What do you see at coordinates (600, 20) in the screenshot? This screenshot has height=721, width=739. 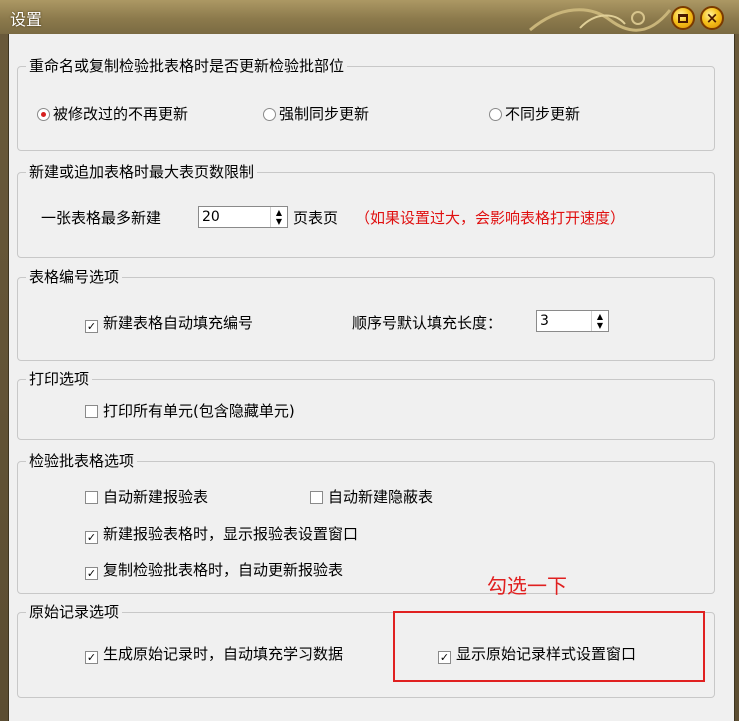 I see `title-ornament-icon` at bounding box center [600, 20].